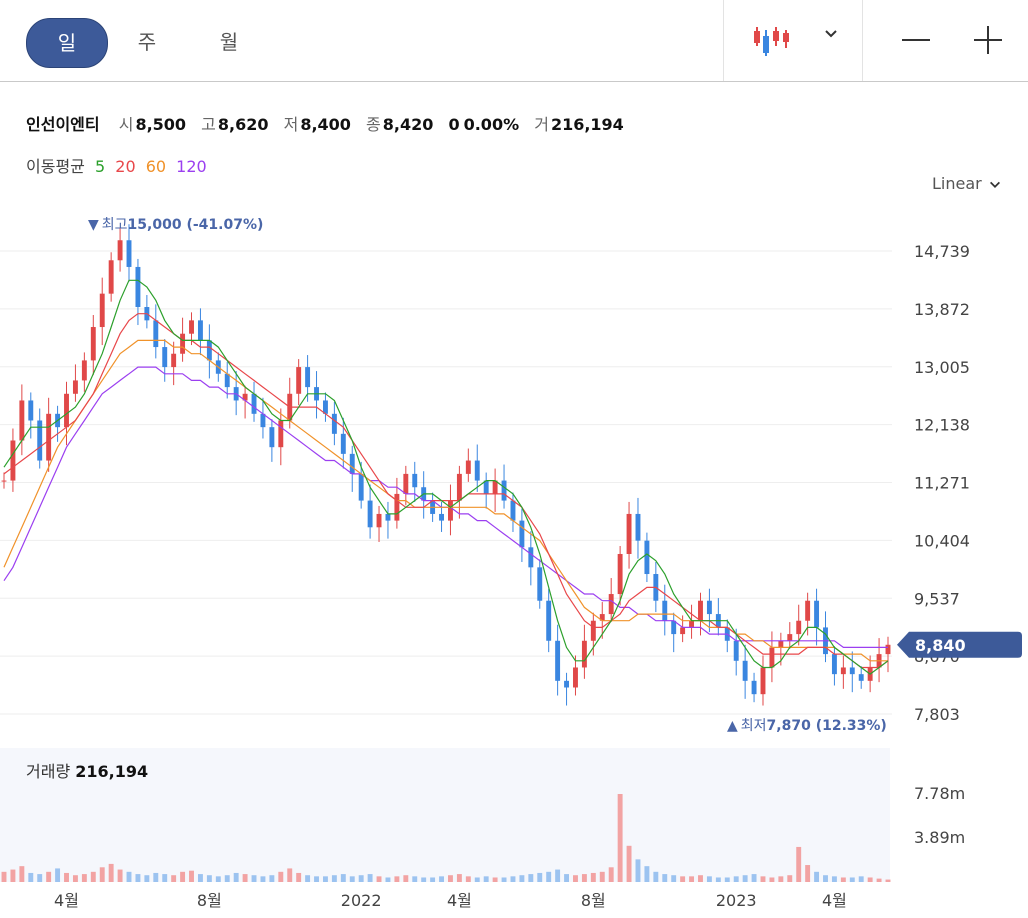 Image resolution: width=1028 pixels, height=918 pixels. I want to click on volume-tick-label: 3.89m, so click(939, 837).